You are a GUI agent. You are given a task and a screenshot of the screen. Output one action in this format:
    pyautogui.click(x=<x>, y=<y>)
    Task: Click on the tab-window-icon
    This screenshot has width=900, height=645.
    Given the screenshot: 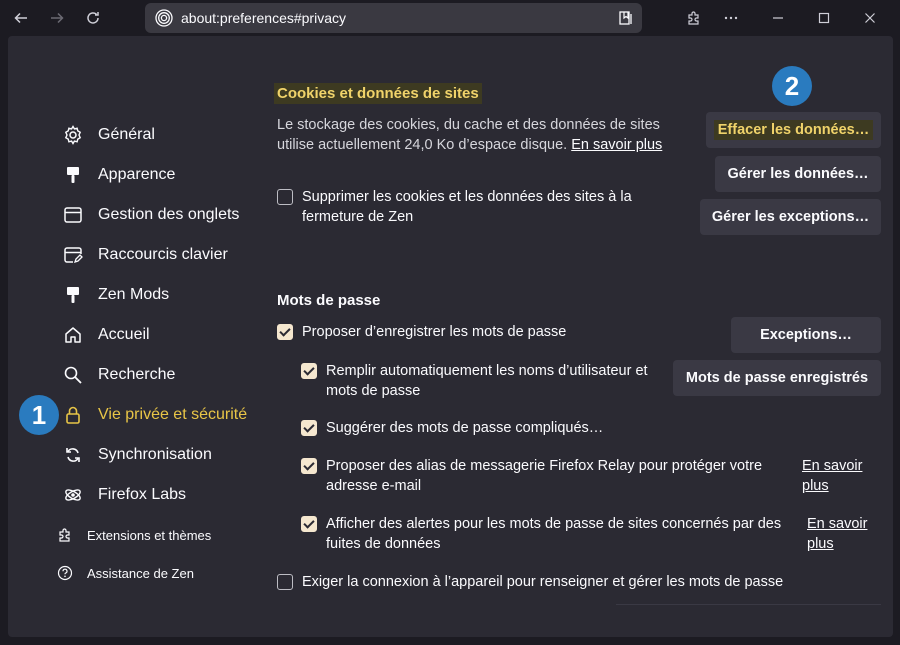 What is the action you would take?
    pyautogui.click(x=73, y=215)
    